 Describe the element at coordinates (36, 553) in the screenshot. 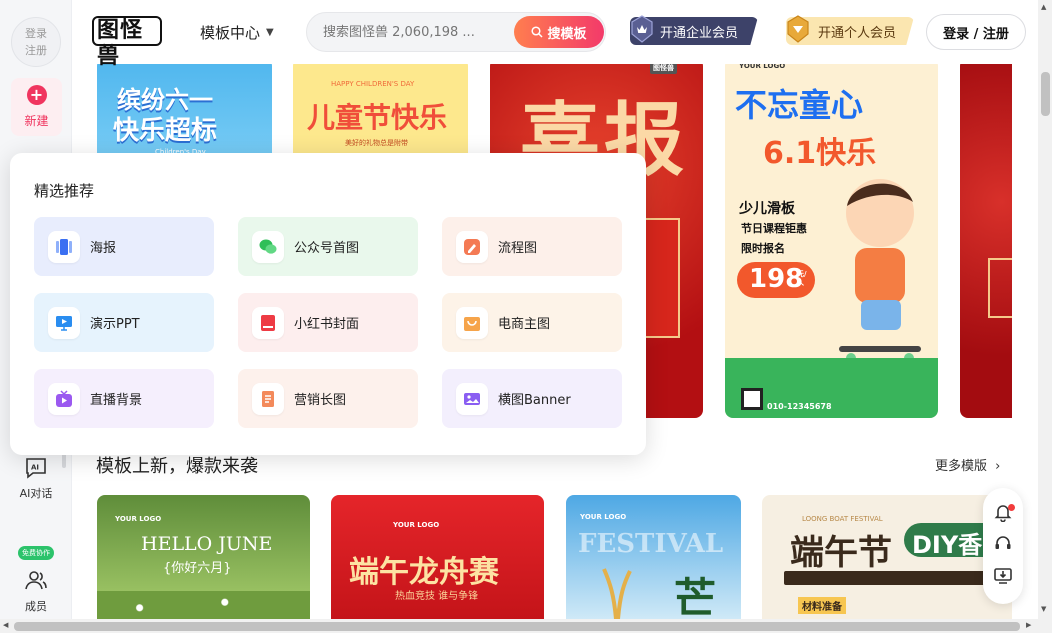

I see `free-collab-badge: 免费协作` at that location.